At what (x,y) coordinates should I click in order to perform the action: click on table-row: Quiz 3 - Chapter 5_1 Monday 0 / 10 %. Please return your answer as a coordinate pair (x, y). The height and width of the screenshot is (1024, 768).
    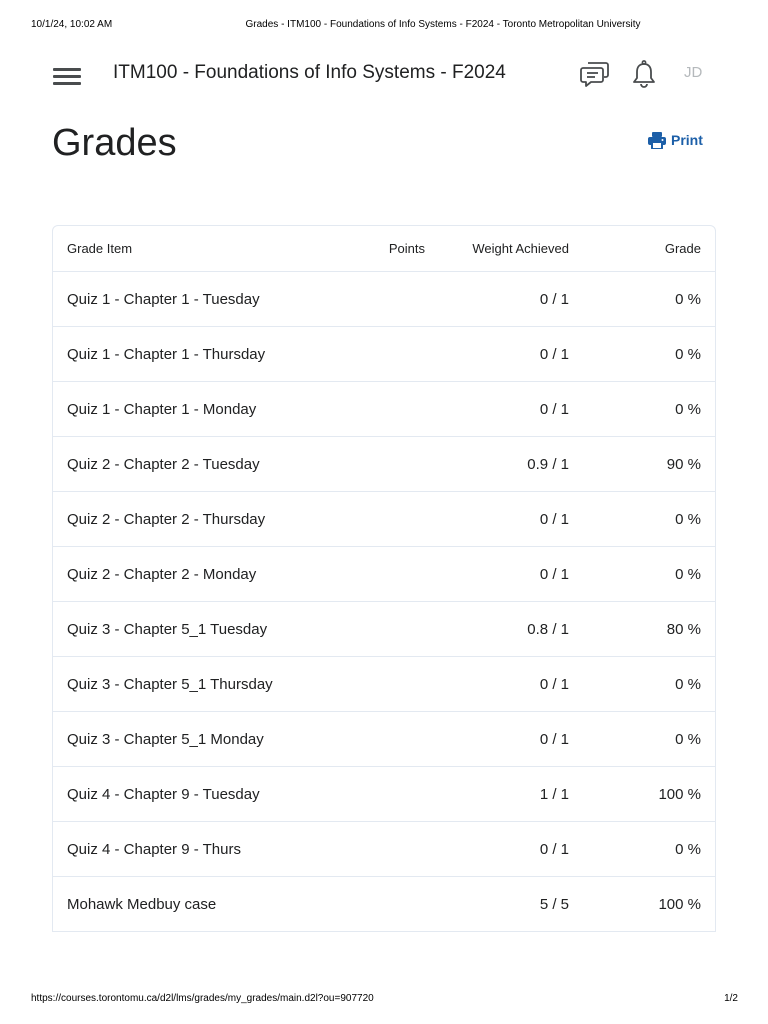
    Looking at the image, I should click on (384, 739).